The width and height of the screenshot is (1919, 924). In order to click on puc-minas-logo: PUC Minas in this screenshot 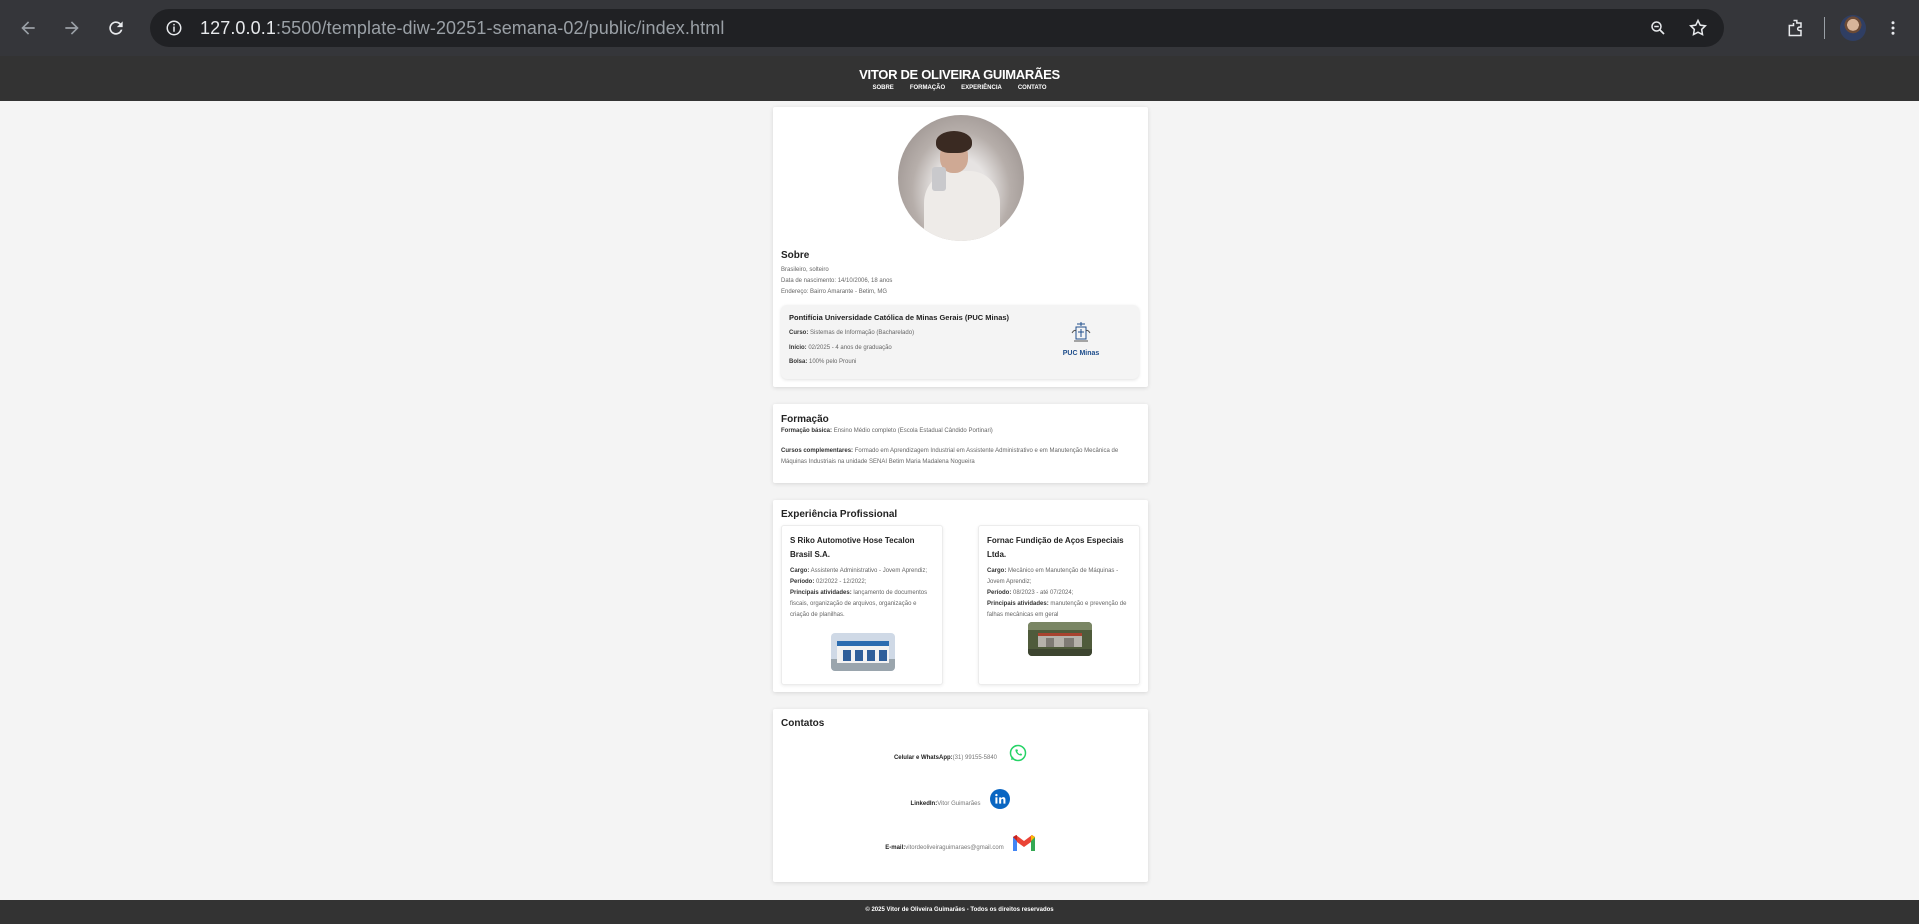, I will do `click(1081, 341)`.